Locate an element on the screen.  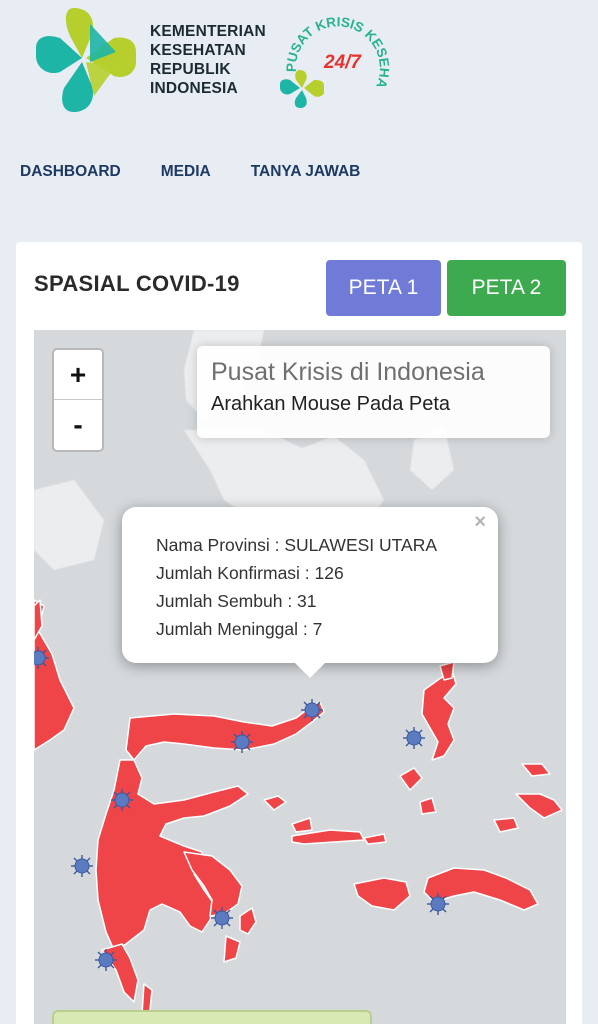
peta-2-button: PETA 2 is located at coordinates (506, 288).